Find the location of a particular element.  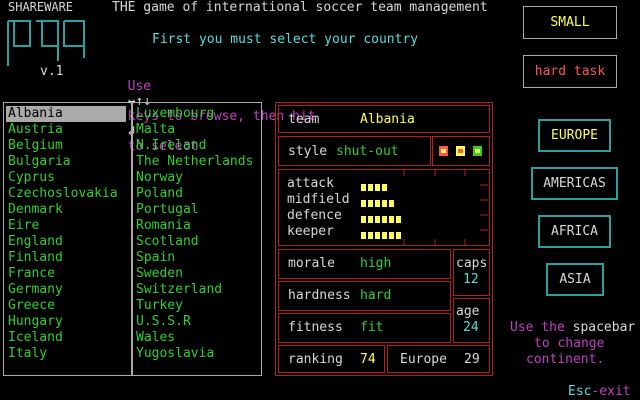

style-value: shut-out is located at coordinates (367, 151).